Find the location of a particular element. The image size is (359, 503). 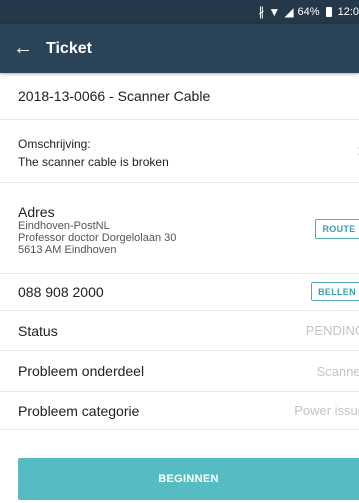

call-button: BELLEN is located at coordinates (335, 291).